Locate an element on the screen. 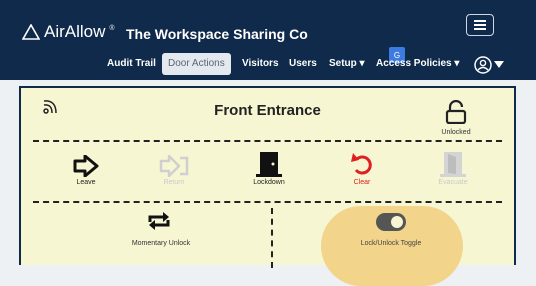 This screenshot has width=536, height=286. logo-text: AirAllow is located at coordinates (75, 31).